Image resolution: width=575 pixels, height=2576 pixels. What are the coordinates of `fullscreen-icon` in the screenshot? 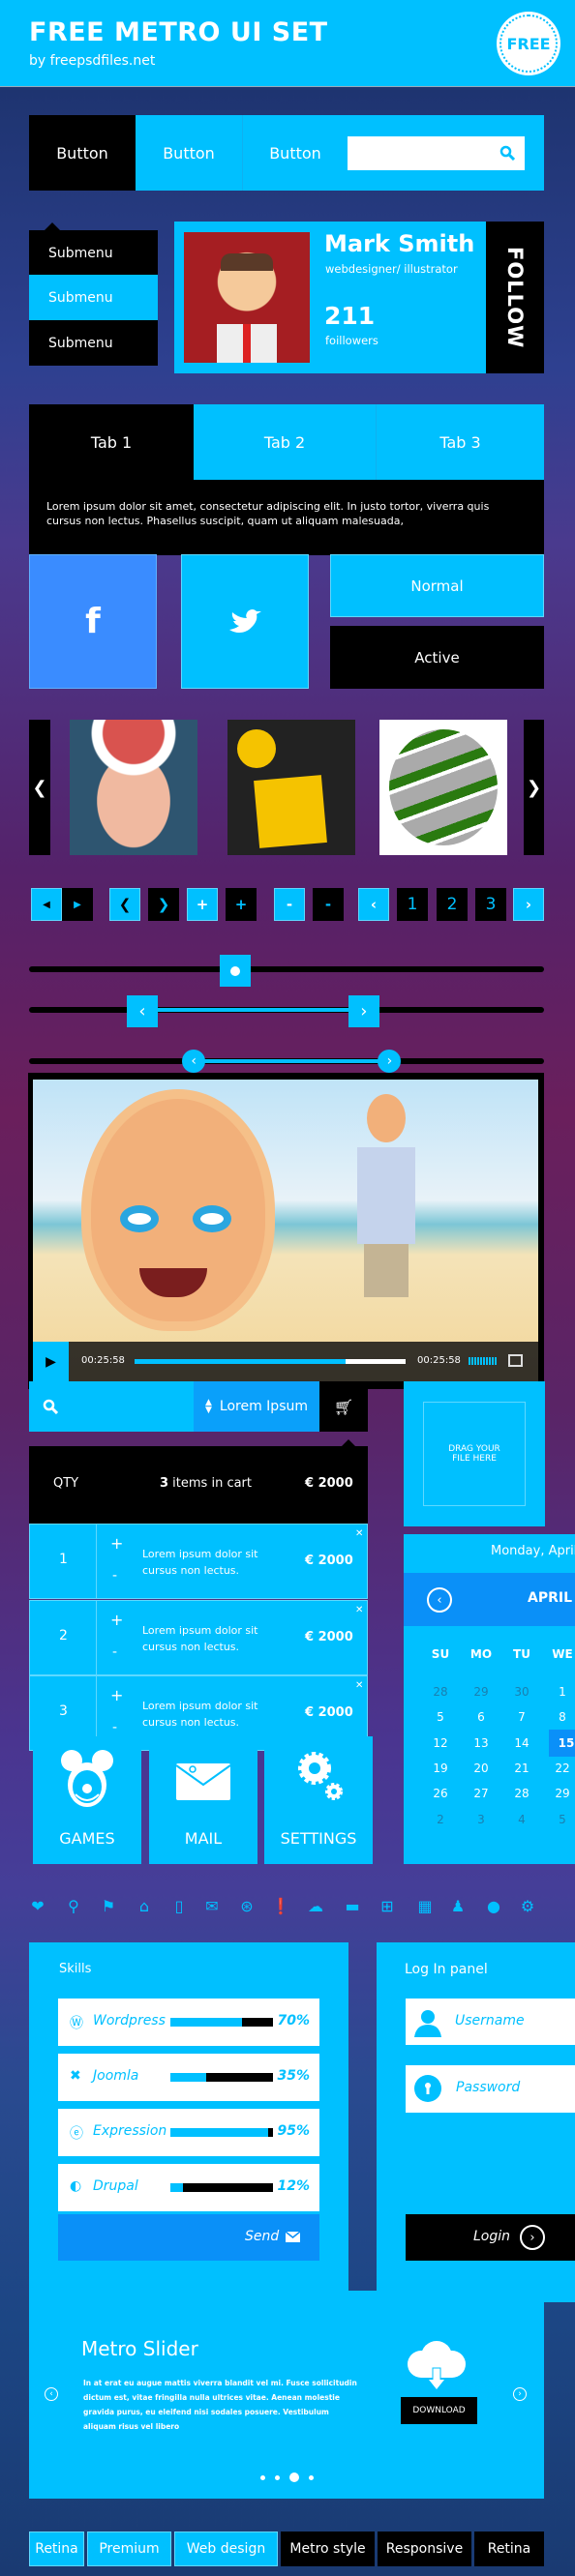 It's located at (515, 1360).